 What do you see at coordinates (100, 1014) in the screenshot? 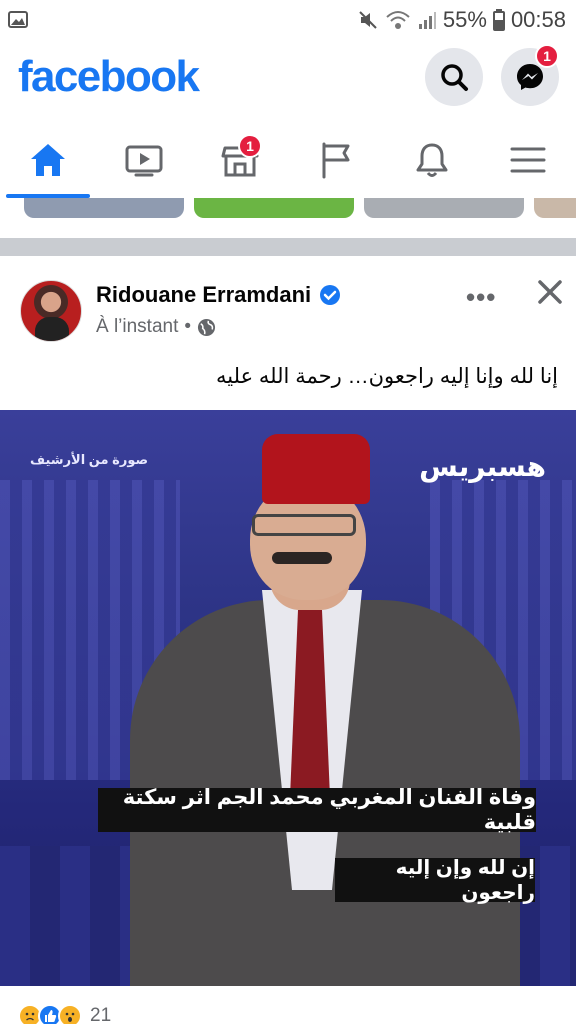
I see `reaction-count: 21` at bounding box center [100, 1014].